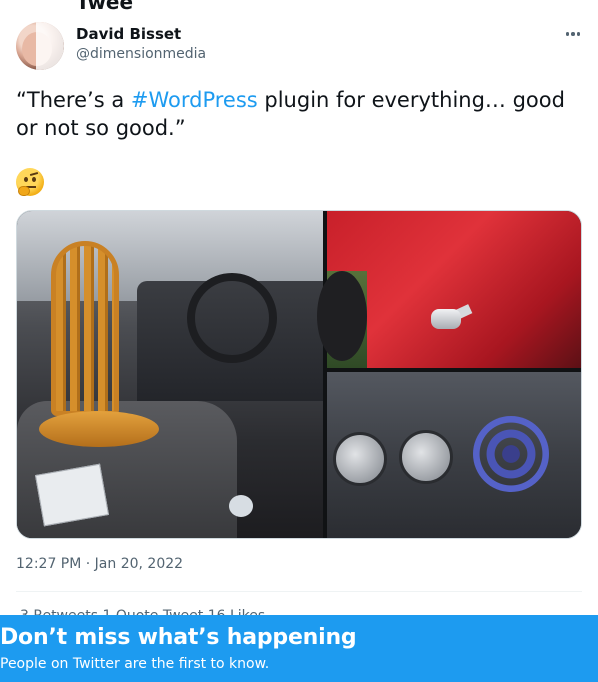  What do you see at coordinates (178, 637) in the screenshot?
I see `banner-title: Don’t miss what’s happening` at bounding box center [178, 637].